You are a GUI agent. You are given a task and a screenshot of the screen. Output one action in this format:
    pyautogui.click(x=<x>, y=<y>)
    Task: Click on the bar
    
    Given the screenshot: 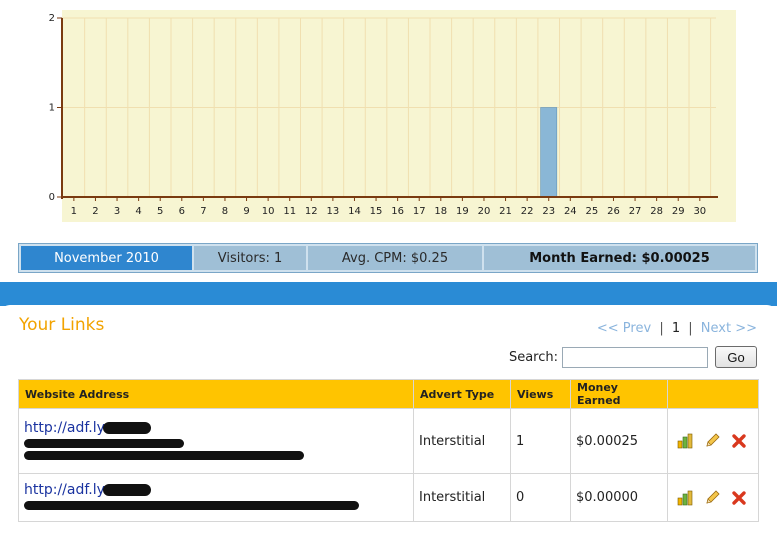 What is the action you would take?
    pyautogui.click(x=549, y=152)
    